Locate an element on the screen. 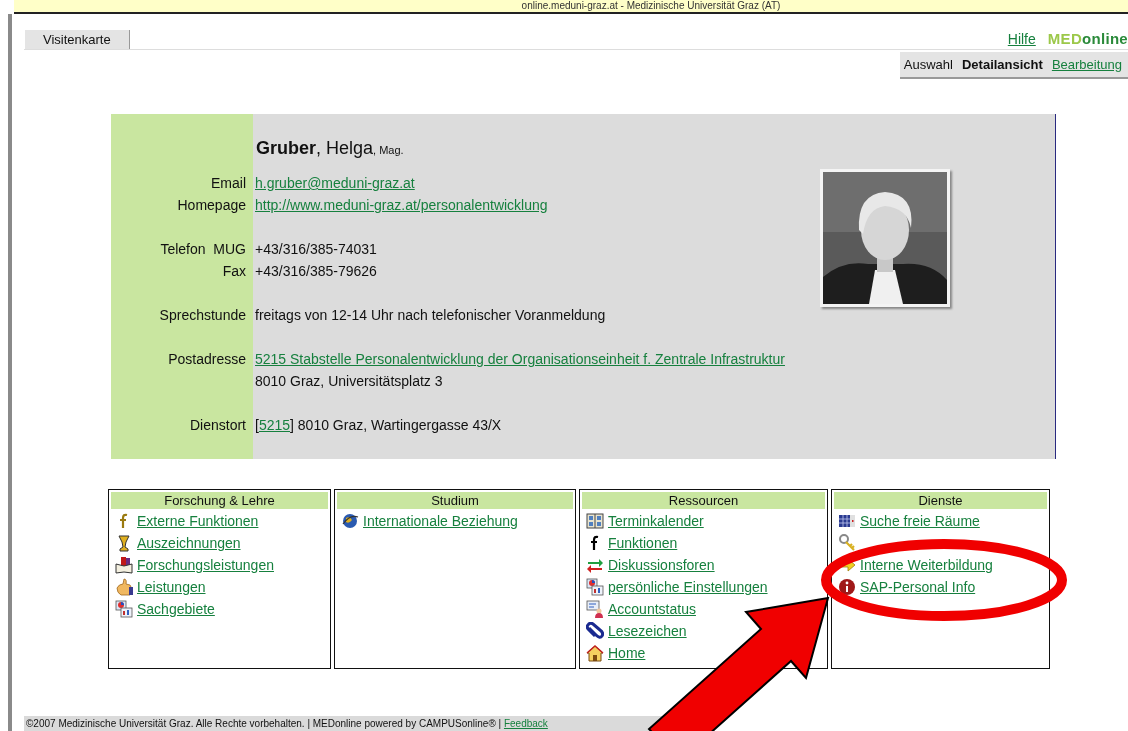  menu-heading: Ressourcen is located at coordinates (703, 500).